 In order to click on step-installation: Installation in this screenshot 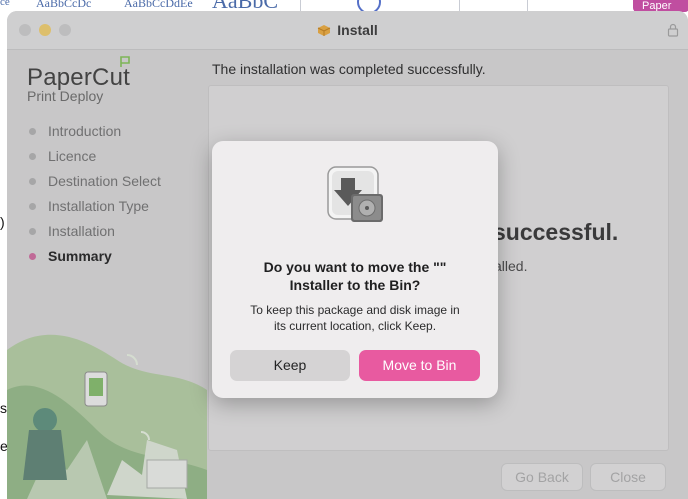, I will do `click(95, 231)`.